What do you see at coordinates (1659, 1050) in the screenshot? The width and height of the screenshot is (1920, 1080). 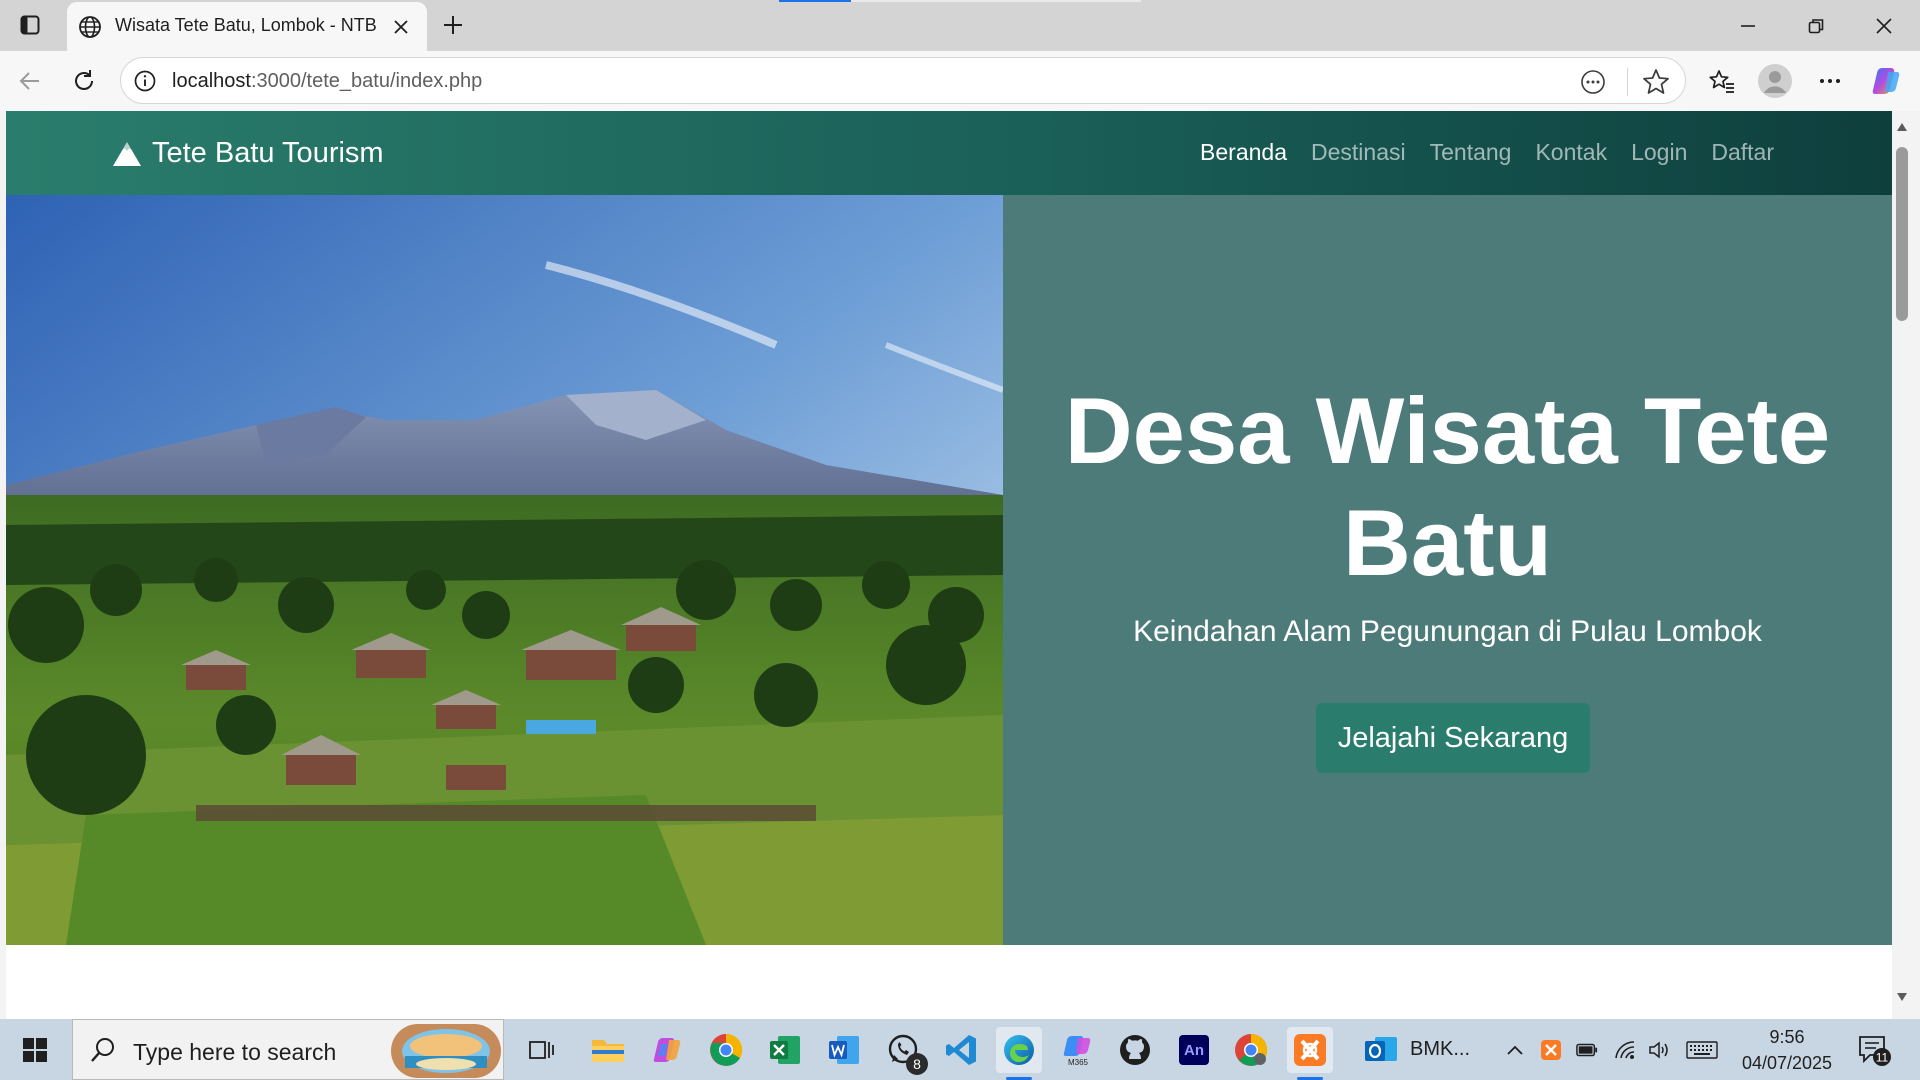 I see `volume-icon` at bounding box center [1659, 1050].